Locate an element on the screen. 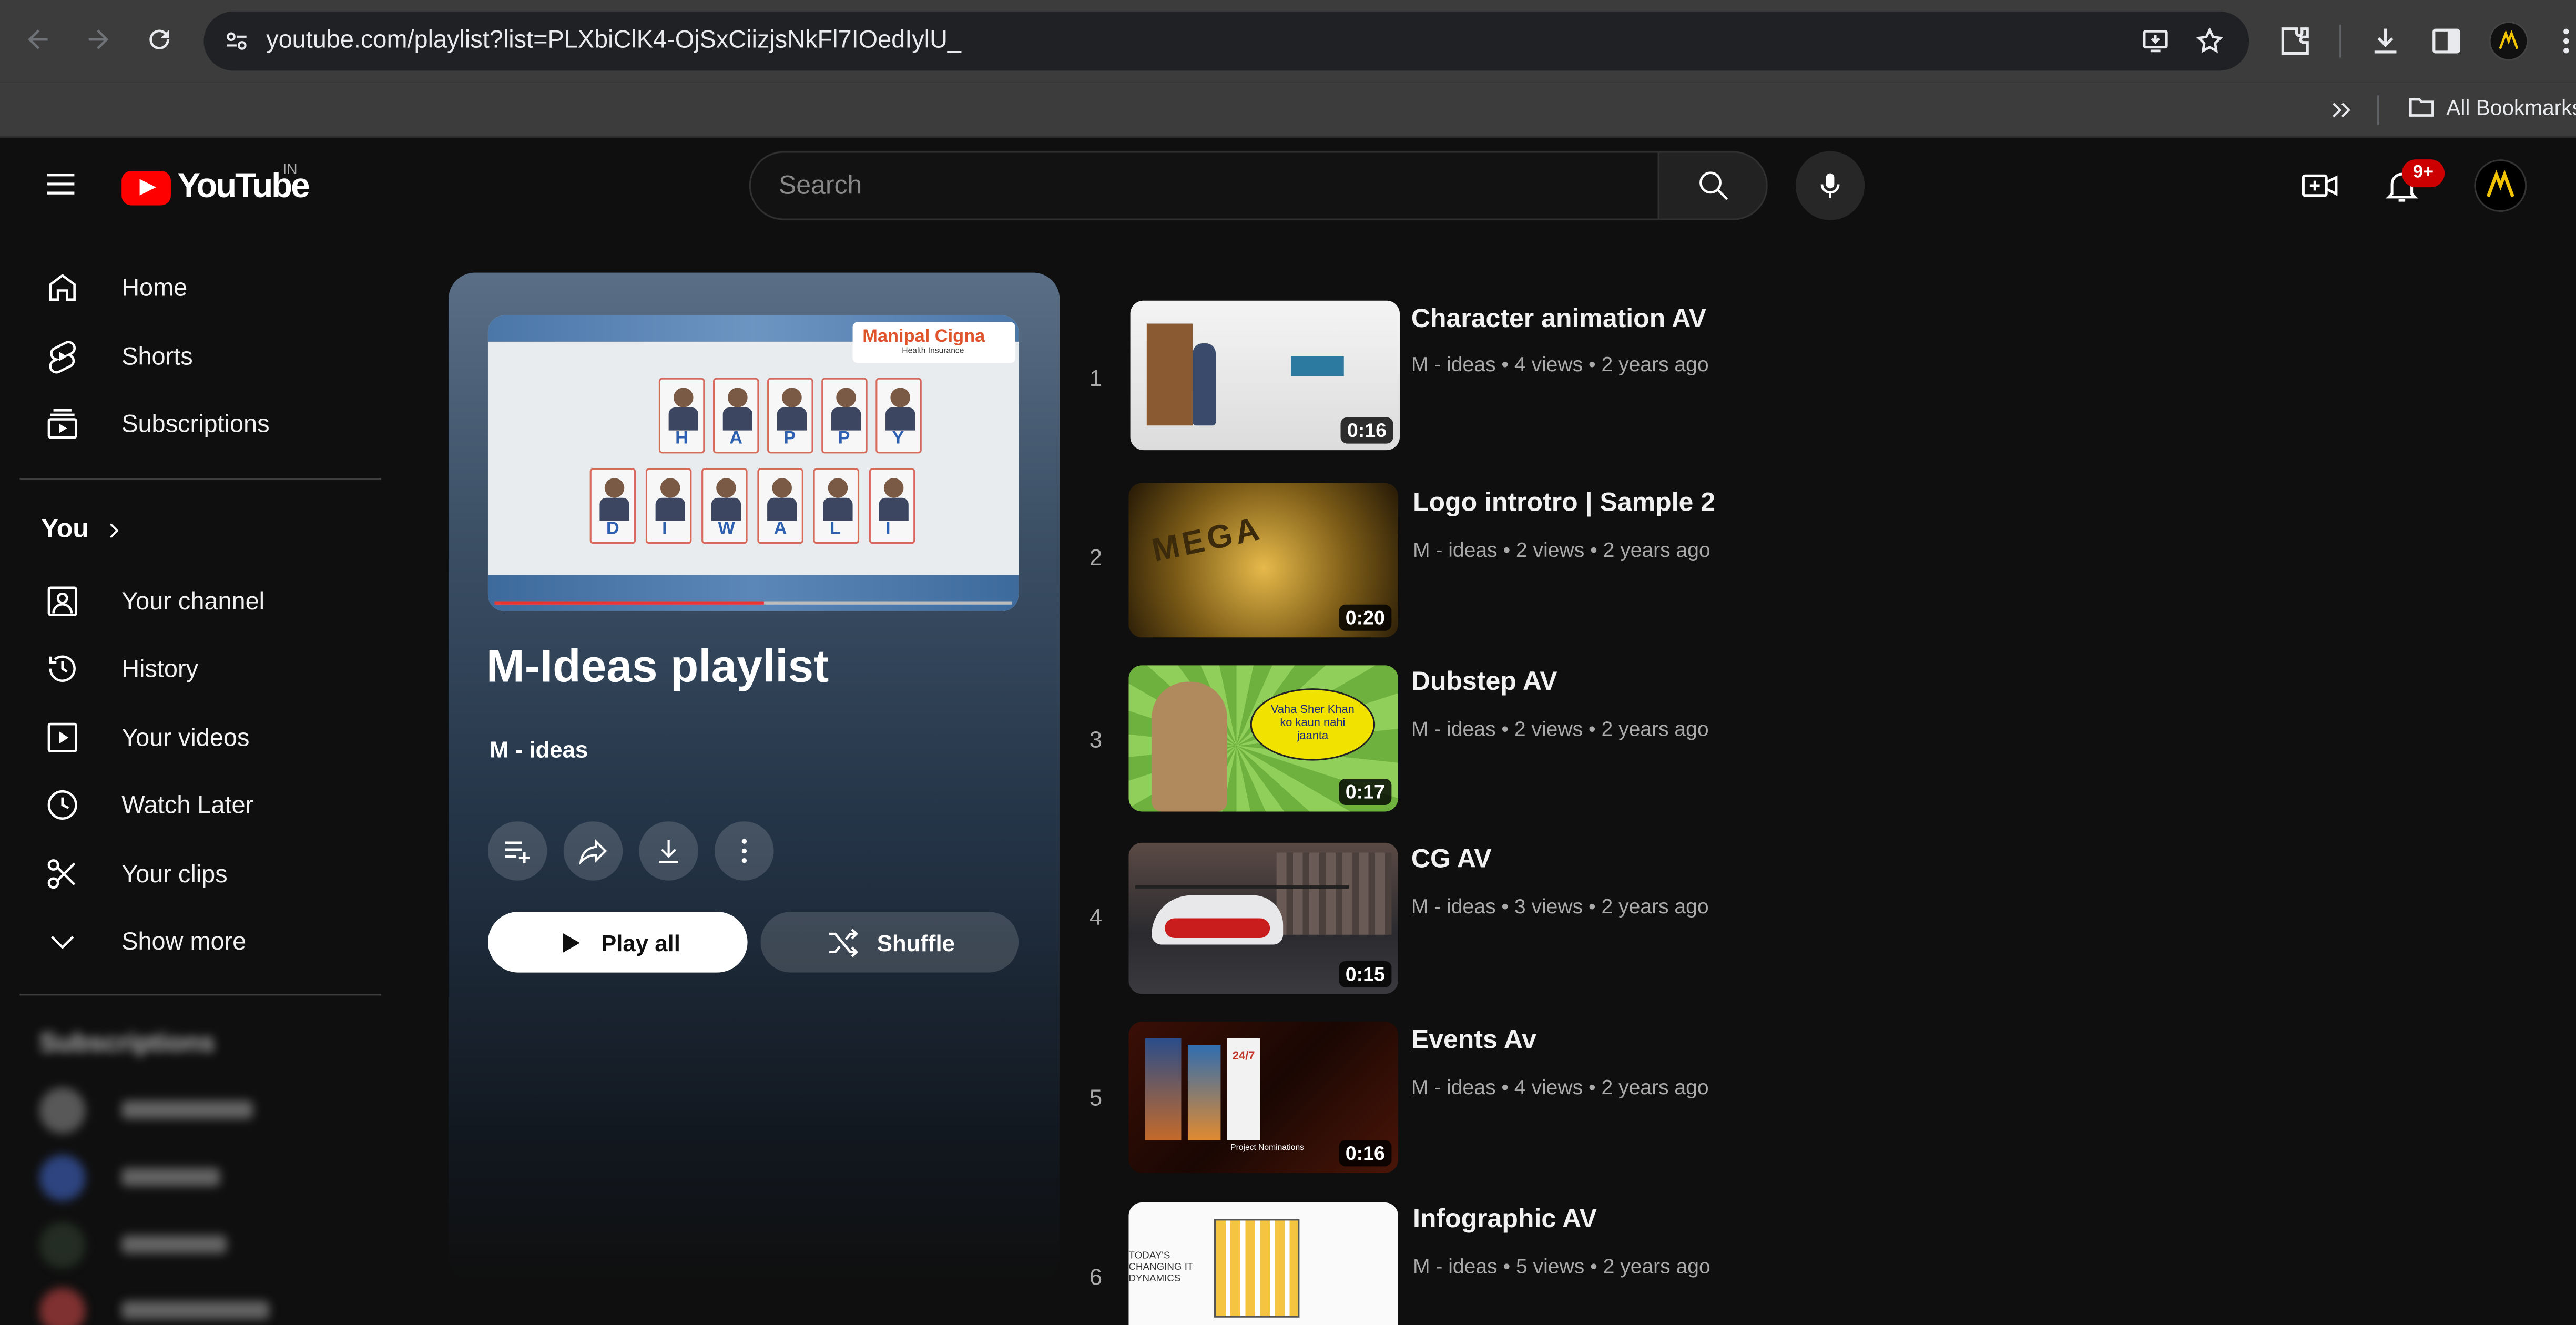 Image resolution: width=2576 pixels, height=1325 pixels. brand-subtitle: Health Insurance is located at coordinates (933, 351).